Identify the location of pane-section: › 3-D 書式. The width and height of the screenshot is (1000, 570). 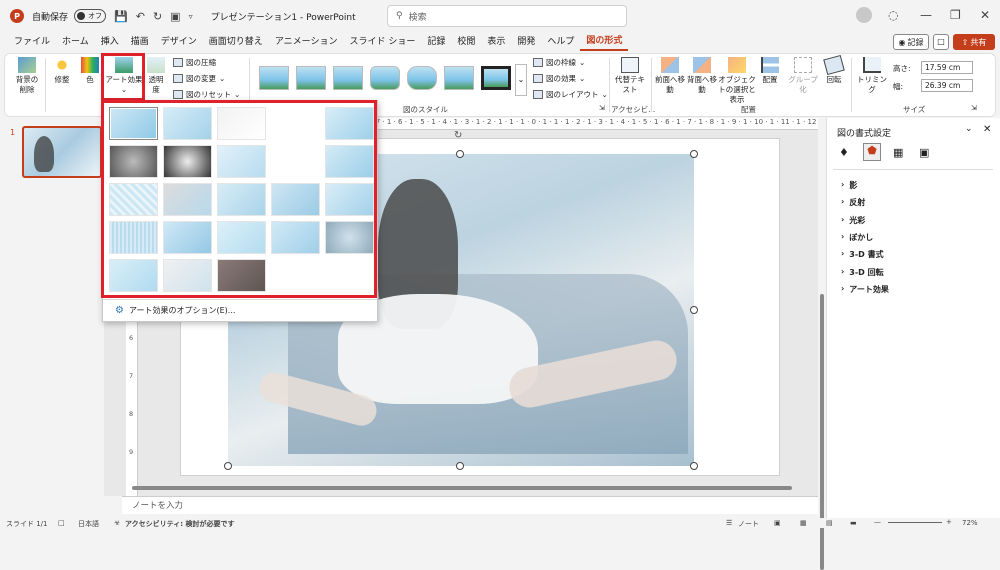
(862, 254).